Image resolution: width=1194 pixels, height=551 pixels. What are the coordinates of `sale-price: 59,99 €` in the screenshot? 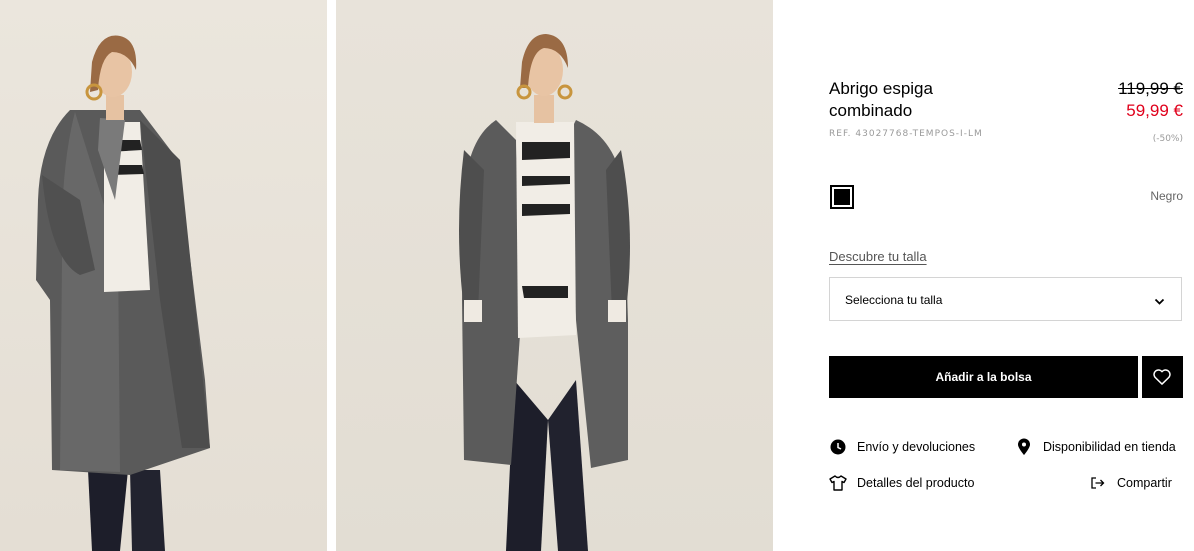 It's located at (1154, 110).